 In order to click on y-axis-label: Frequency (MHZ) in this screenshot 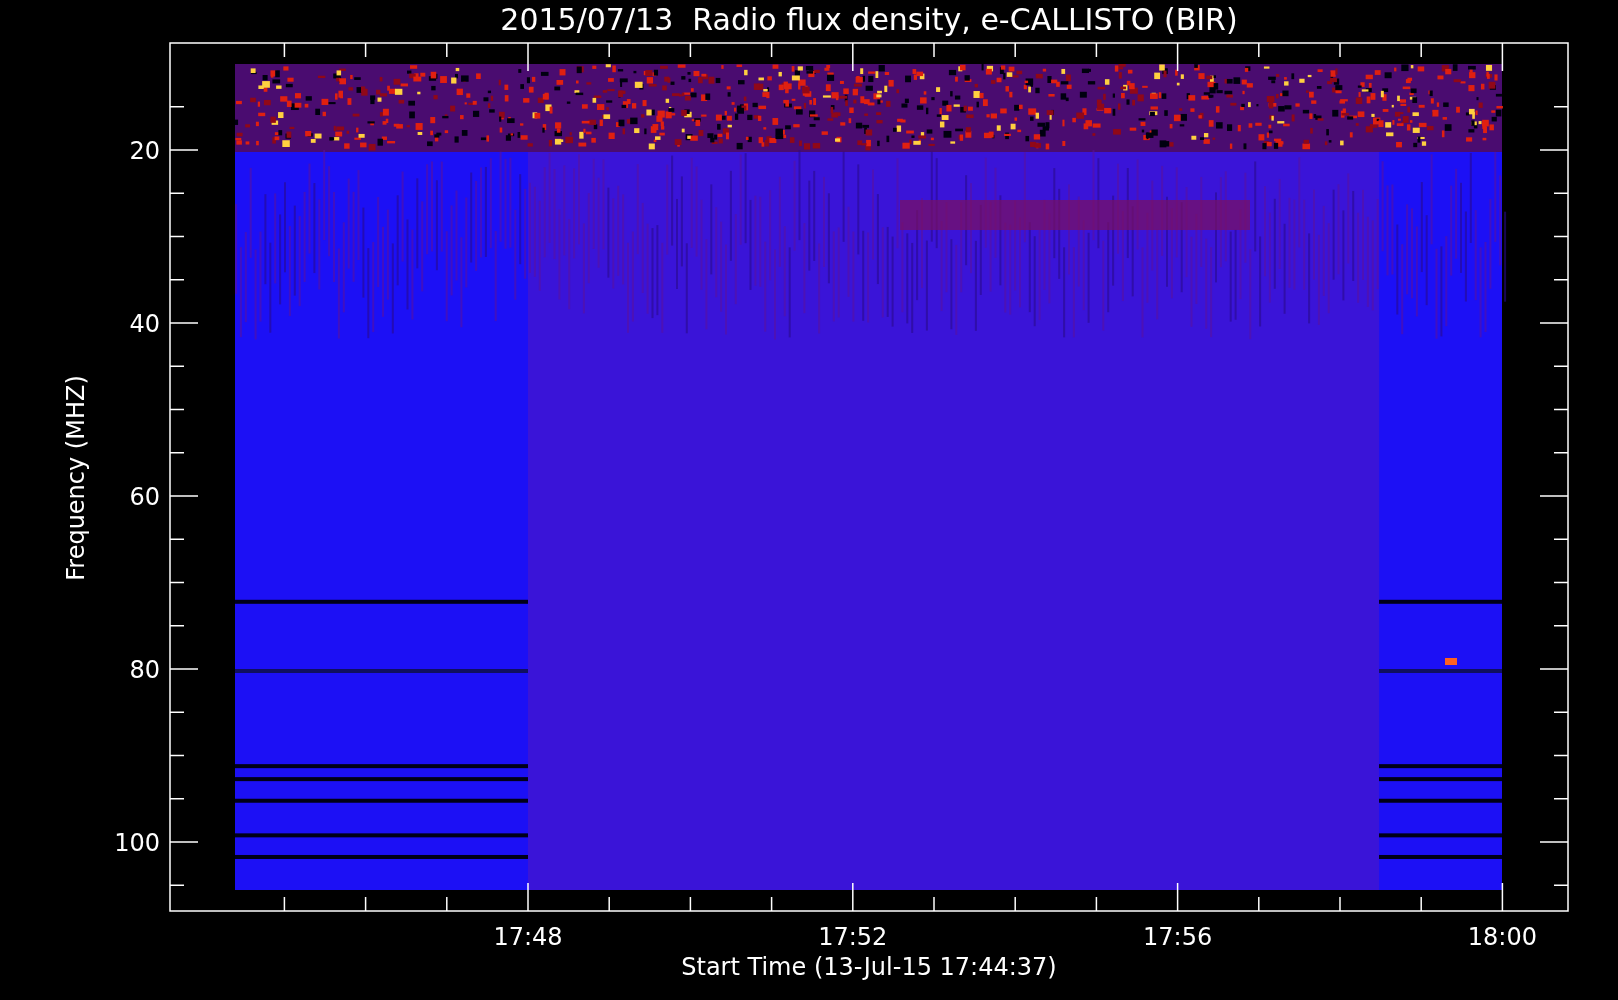, I will do `click(76, 478)`.